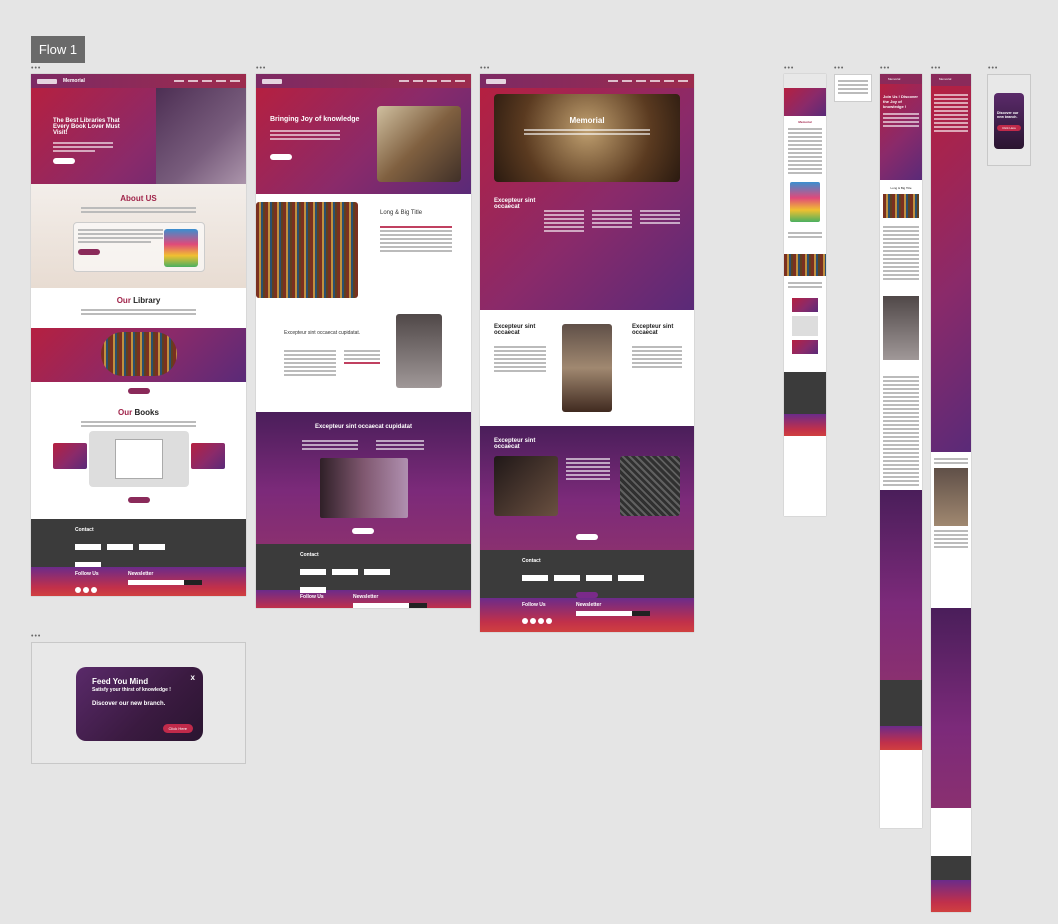  Describe the element at coordinates (89, 252) in the screenshot. I see `frame1-about-button` at that location.